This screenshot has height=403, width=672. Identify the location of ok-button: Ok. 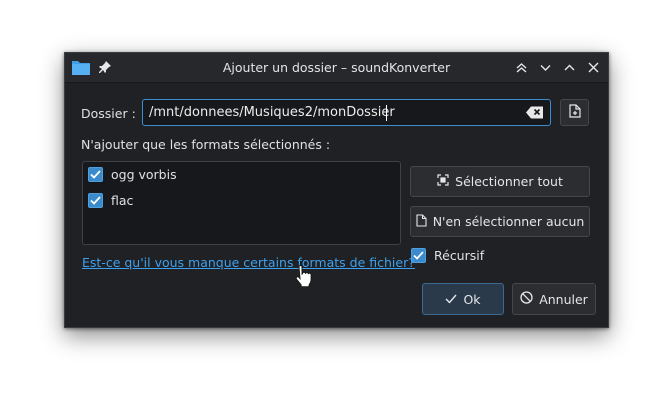
(463, 299).